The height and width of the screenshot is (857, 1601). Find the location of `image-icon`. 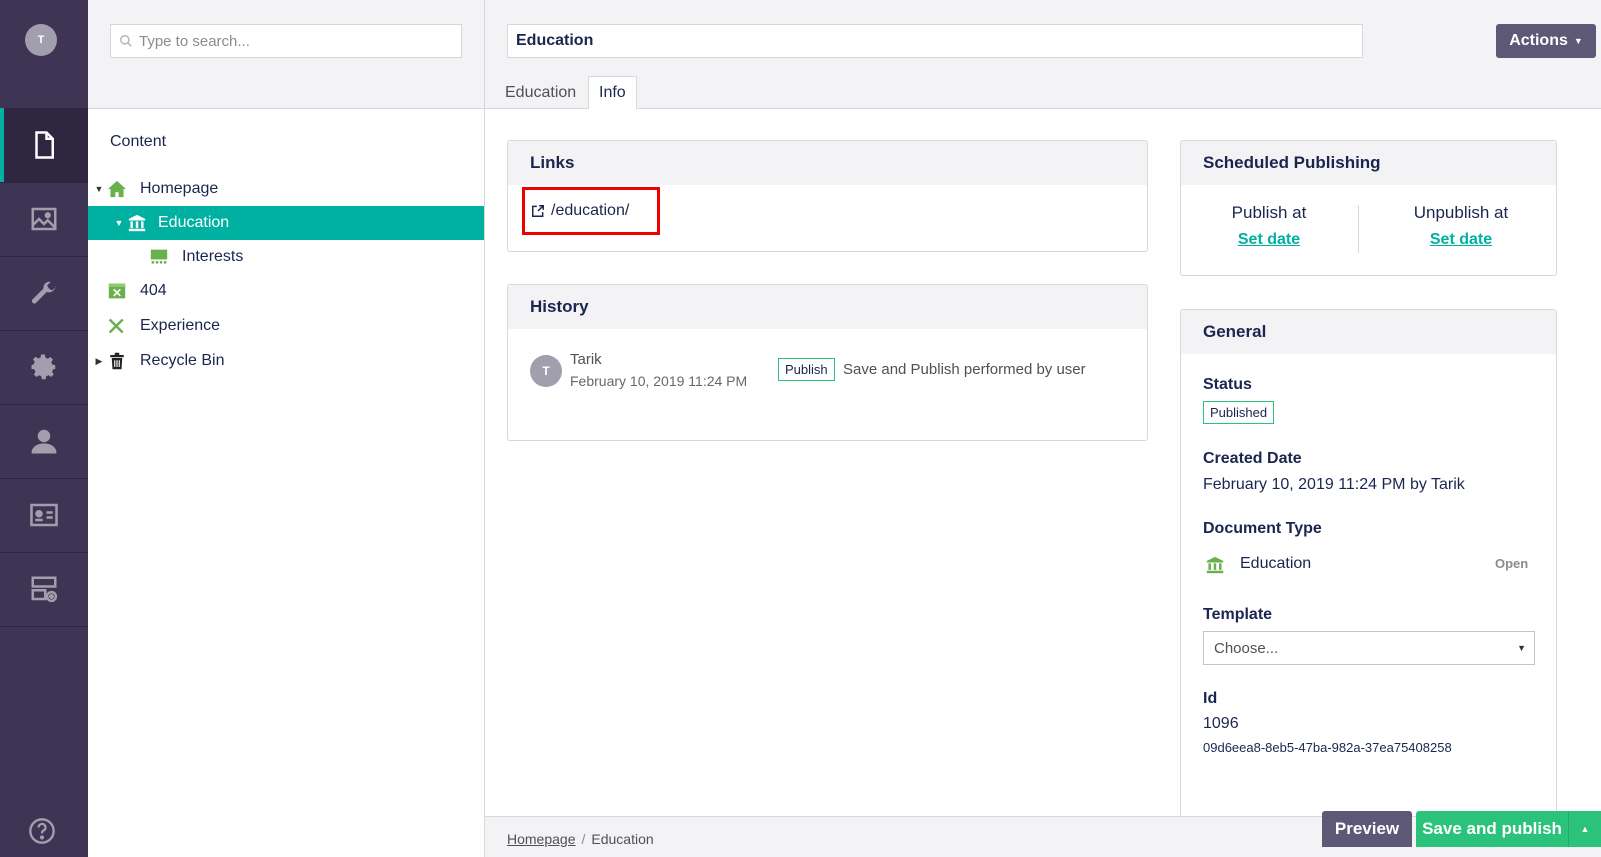

image-icon is located at coordinates (44, 219).